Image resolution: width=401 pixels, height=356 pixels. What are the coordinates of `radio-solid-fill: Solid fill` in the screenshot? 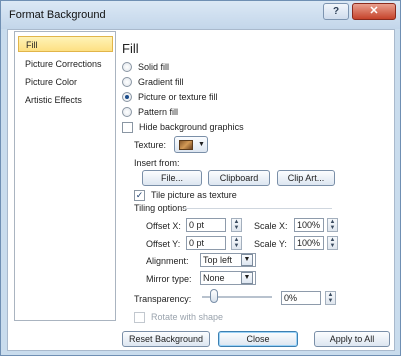 It's located at (145, 67).